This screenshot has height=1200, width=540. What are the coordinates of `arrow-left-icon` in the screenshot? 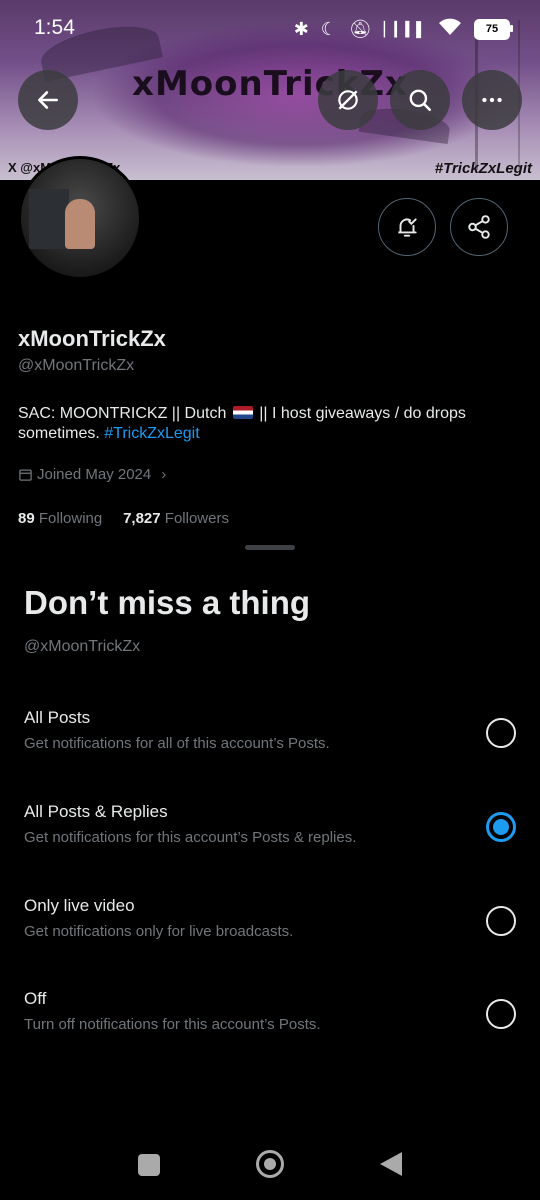 It's located at (48, 100).